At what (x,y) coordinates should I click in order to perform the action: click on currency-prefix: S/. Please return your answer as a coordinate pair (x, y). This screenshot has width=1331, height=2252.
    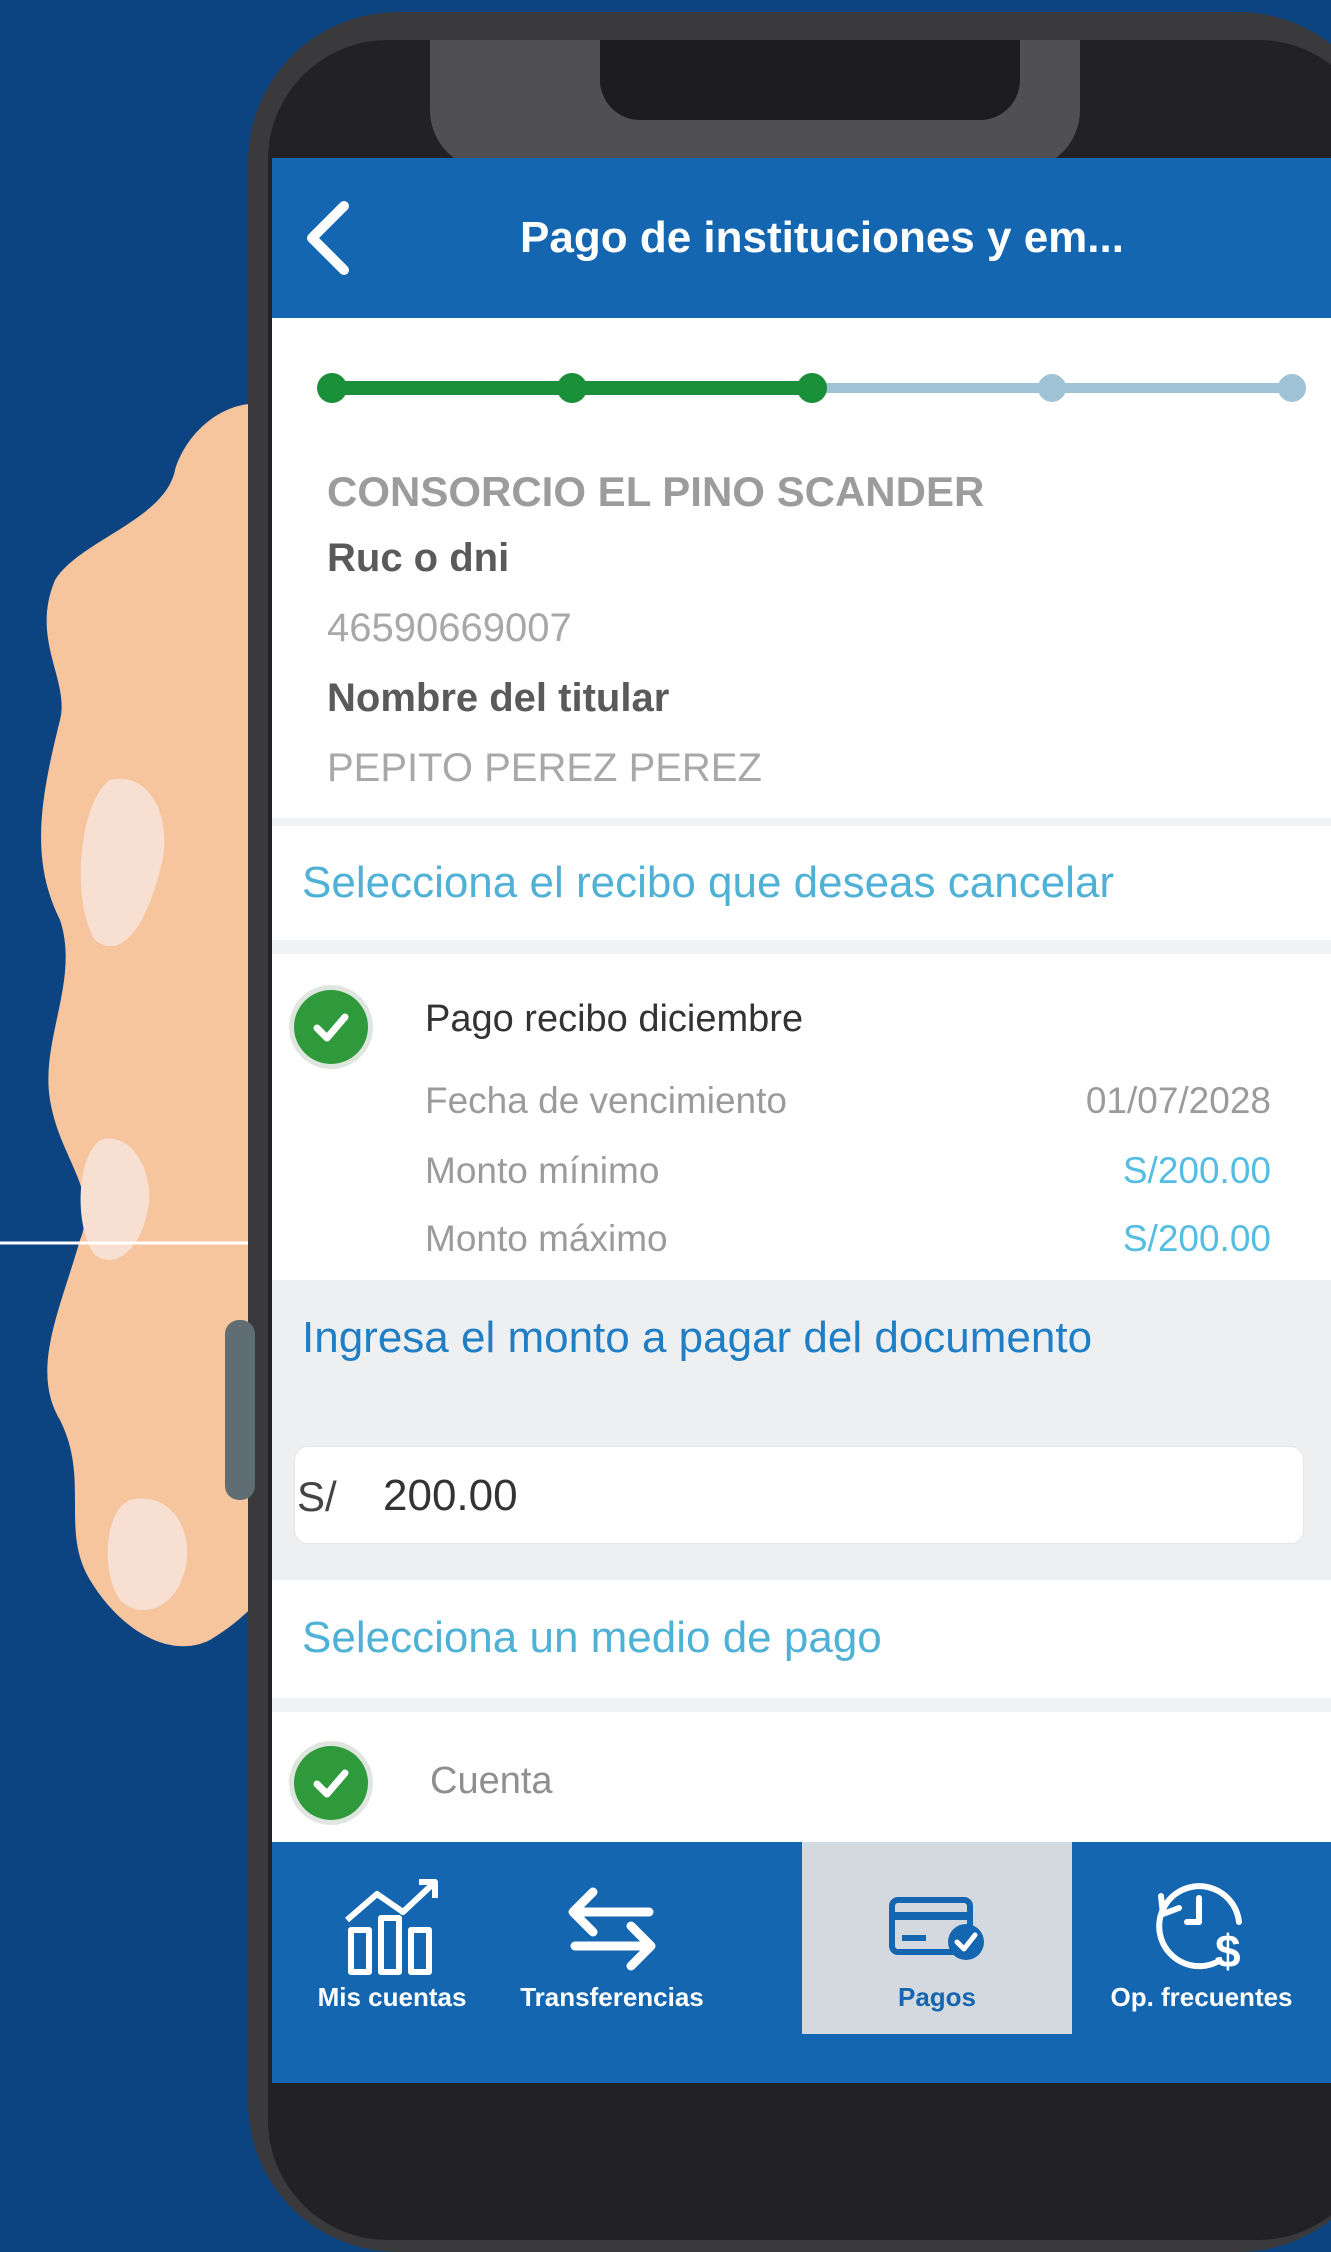
    Looking at the image, I should click on (317, 1496).